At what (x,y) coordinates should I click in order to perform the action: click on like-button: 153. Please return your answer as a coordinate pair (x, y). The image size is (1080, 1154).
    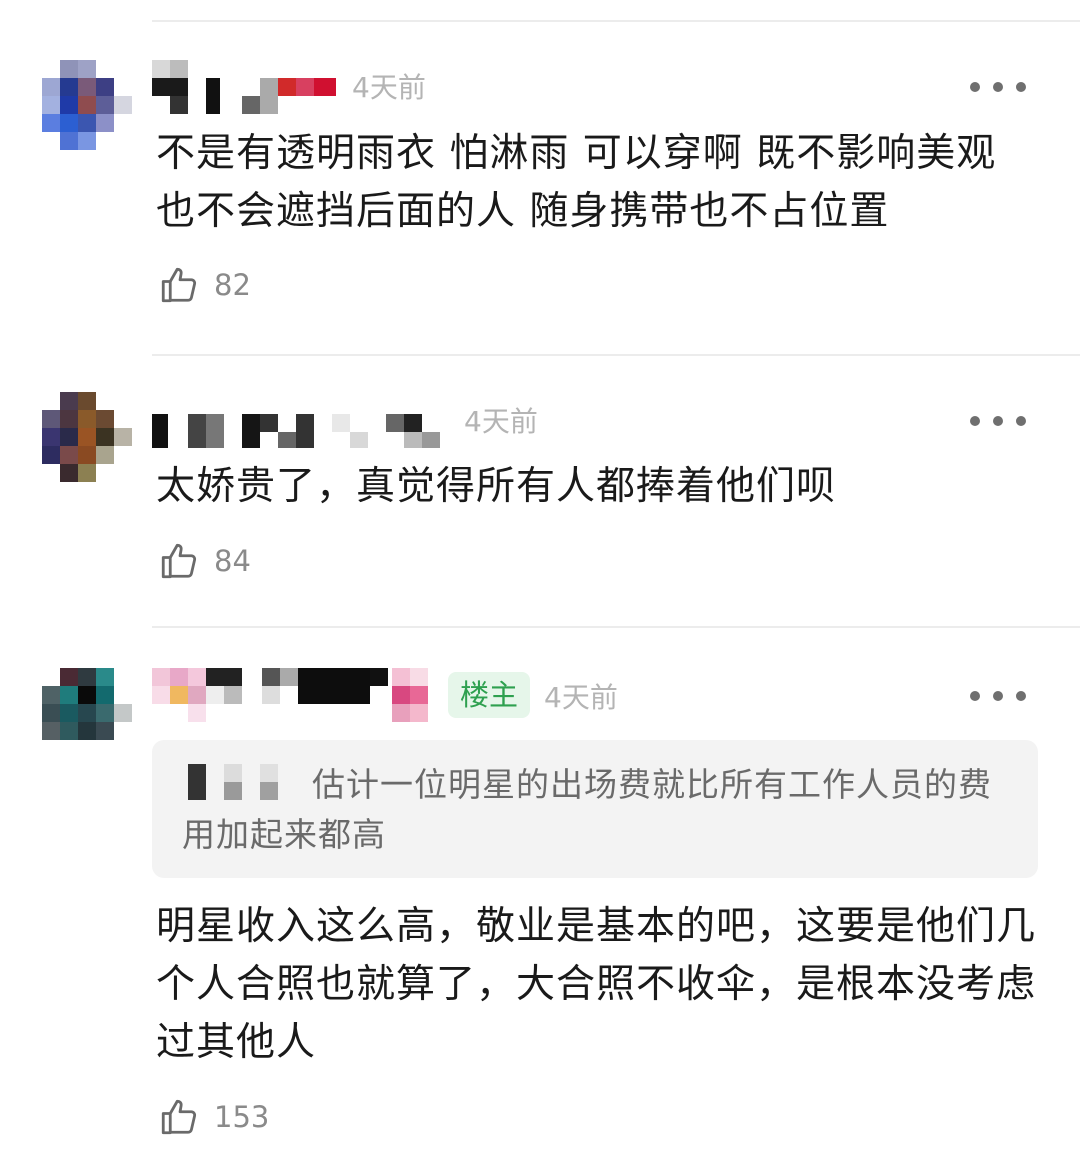
    Looking at the image, I should click on (213, 1117).